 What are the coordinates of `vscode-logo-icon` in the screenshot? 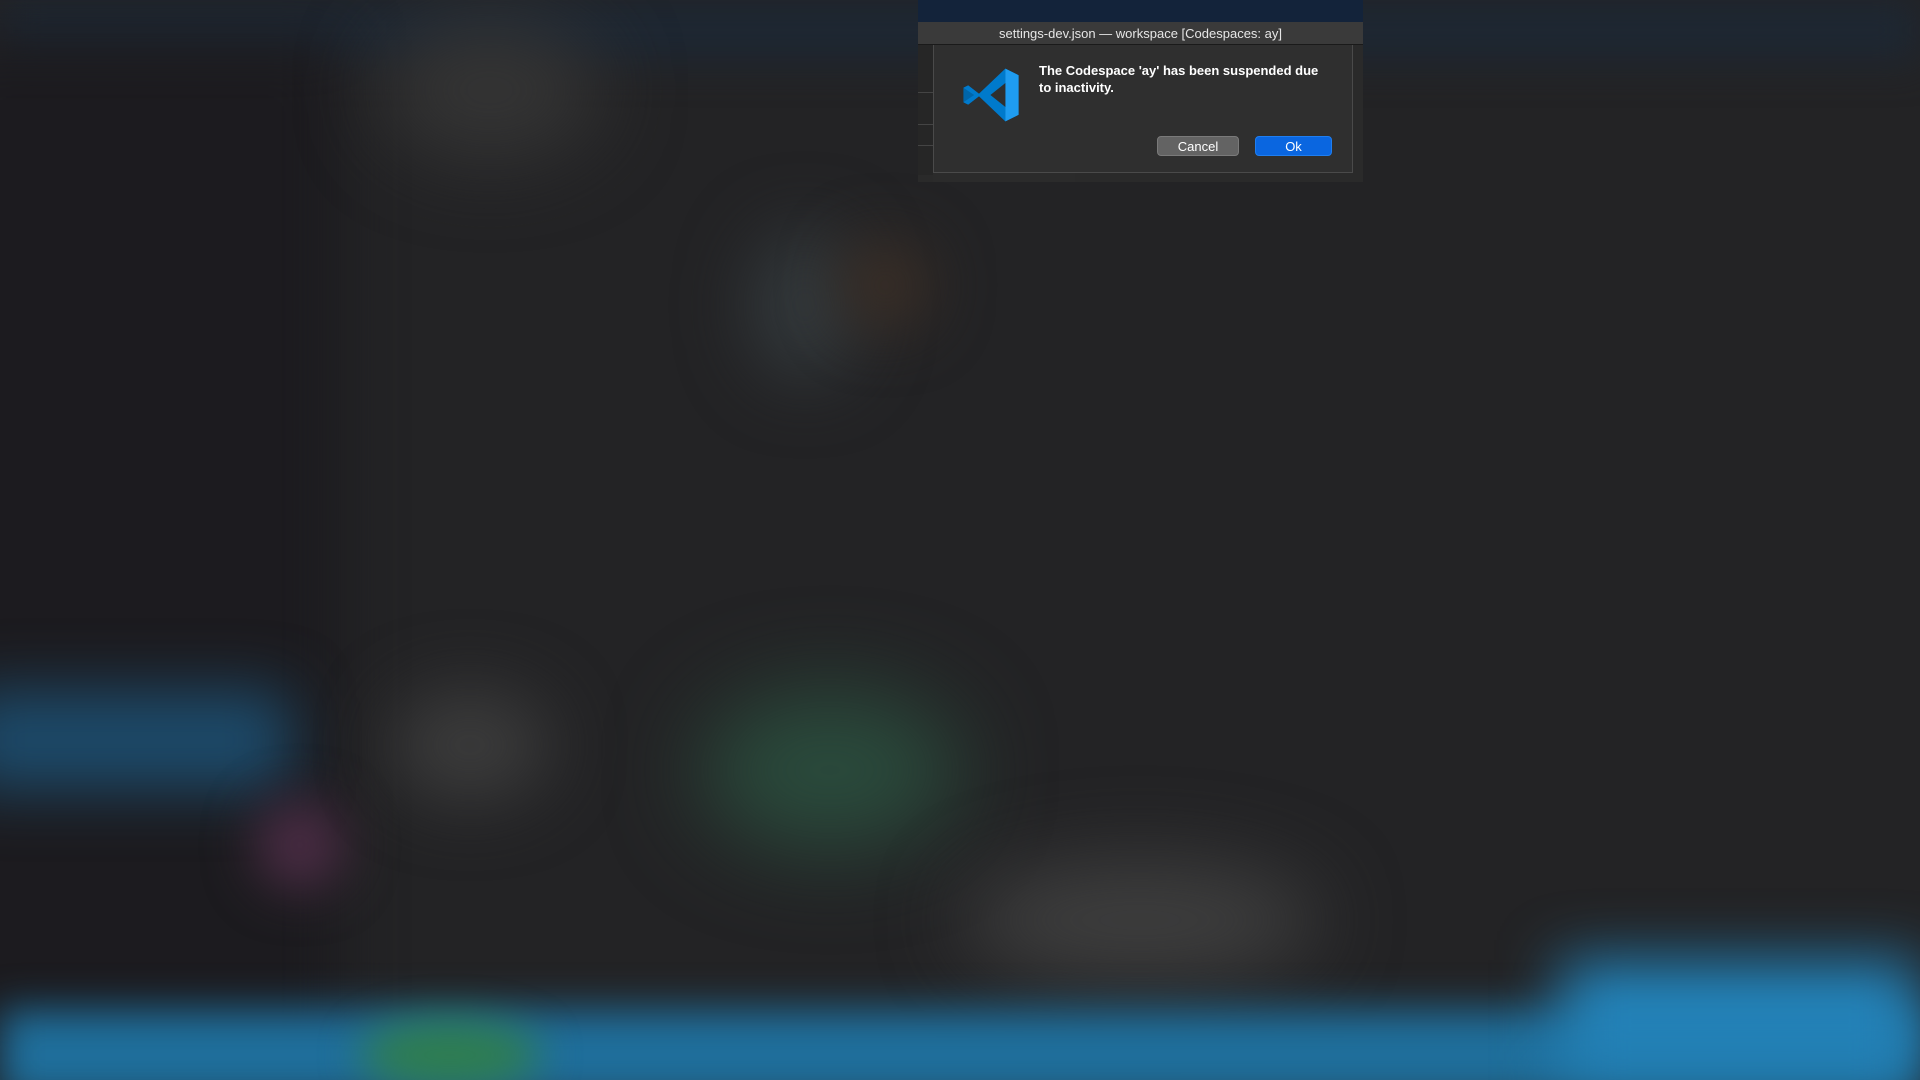 It's located at (991, 95).